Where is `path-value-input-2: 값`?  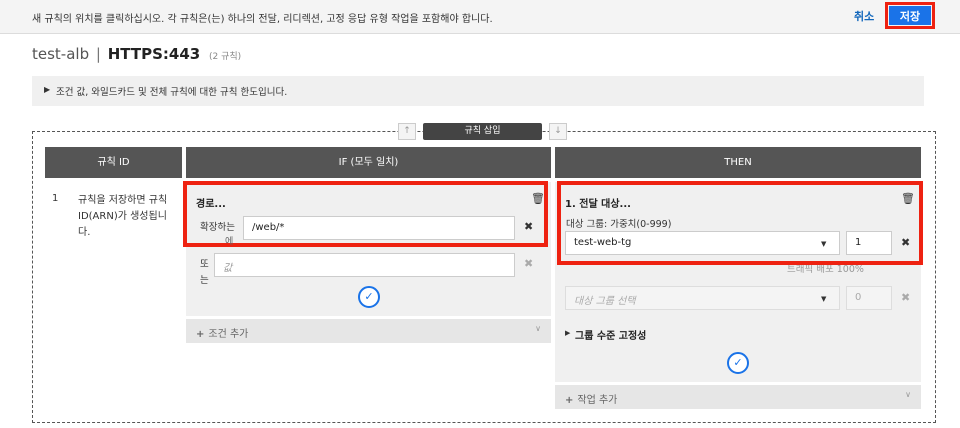
path-value-input-2: 값 is located at coordinates (364, 265).